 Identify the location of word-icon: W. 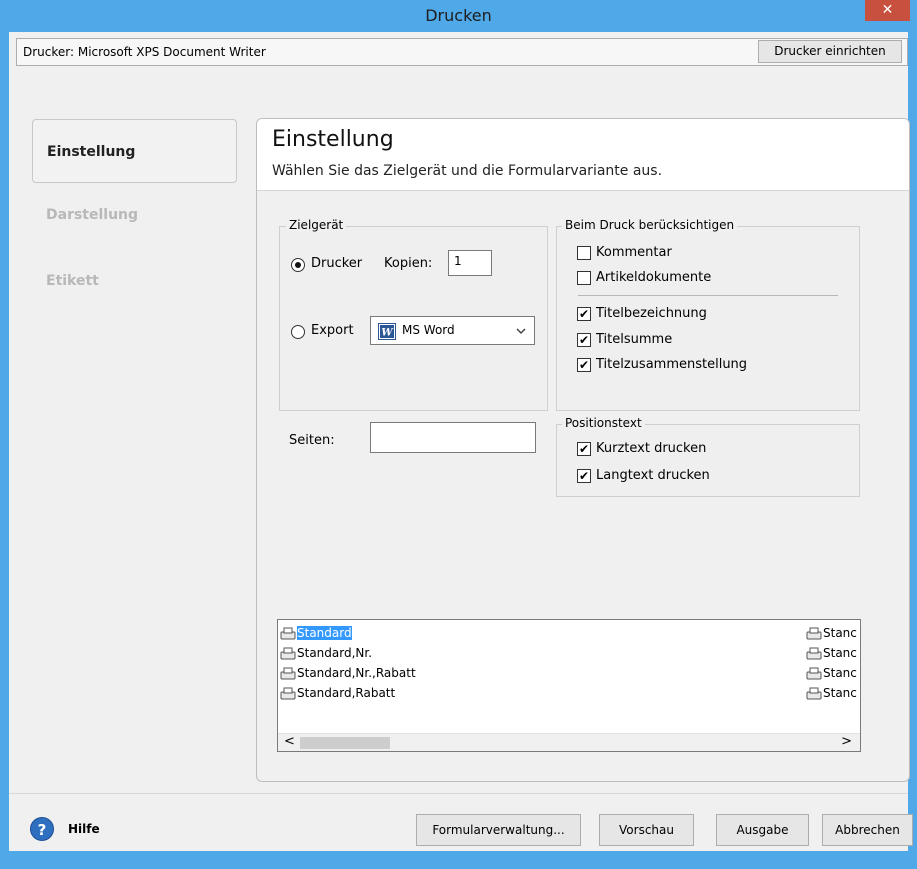
(387, 331).